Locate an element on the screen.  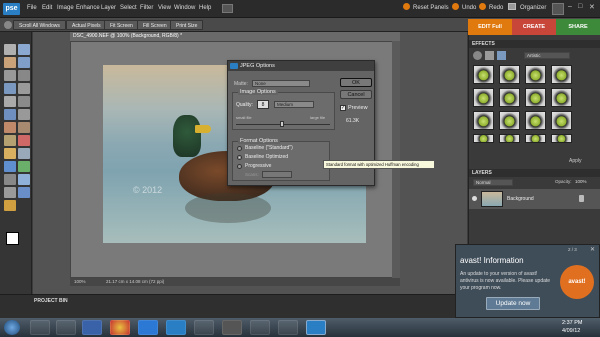
internet-explorer-icon is located at coordinates (148, 327).